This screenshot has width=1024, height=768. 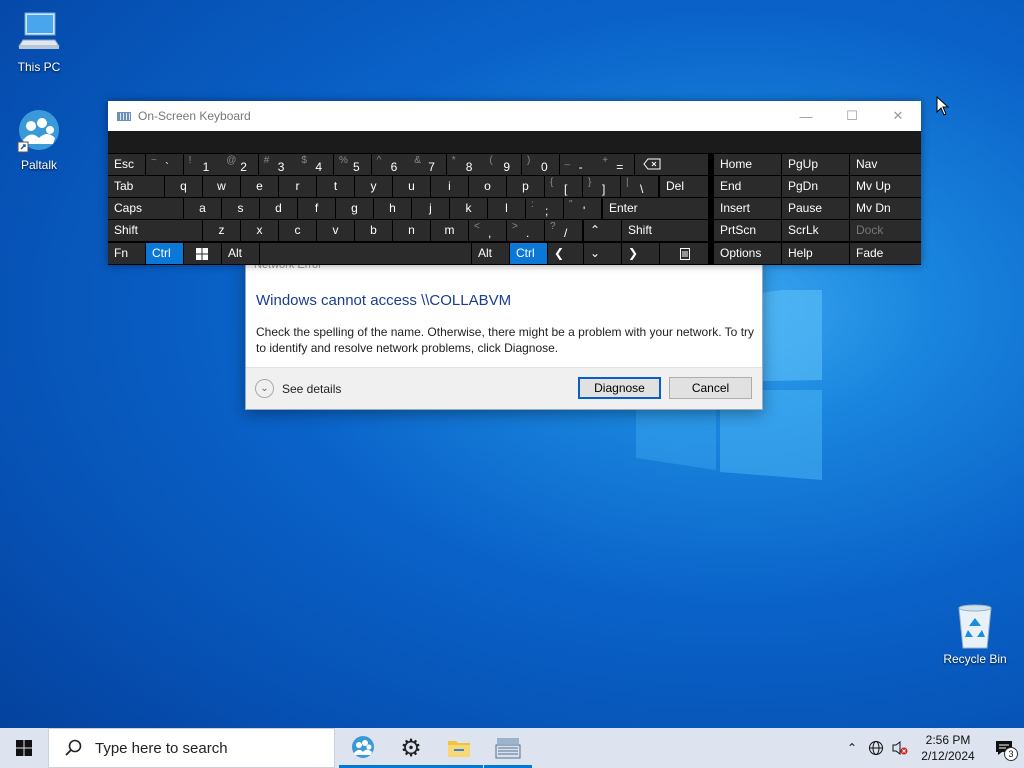 What do you see at coordinates (468, 208) in the screenshot?
I see `key-k: k` at bounding box center [468, 208].